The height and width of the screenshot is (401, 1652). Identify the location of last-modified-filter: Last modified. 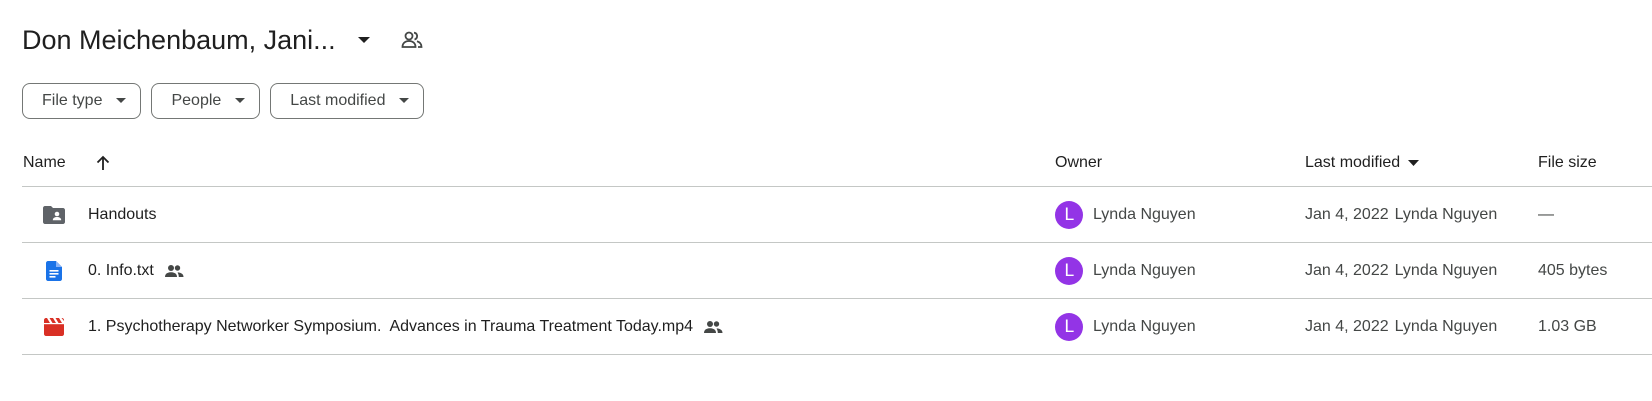
(347, 101).